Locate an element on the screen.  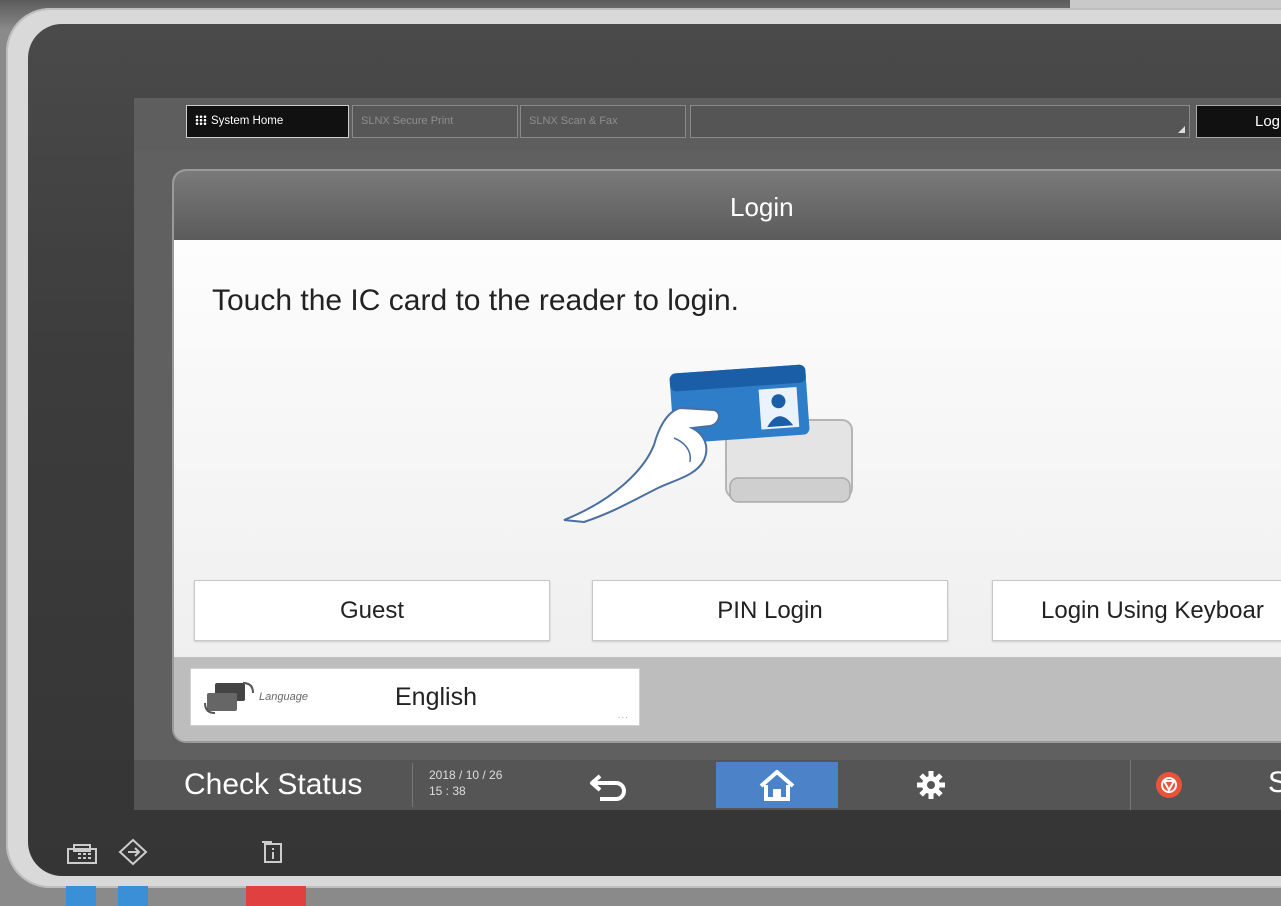
home-icon is located at coordinates (777, 785).